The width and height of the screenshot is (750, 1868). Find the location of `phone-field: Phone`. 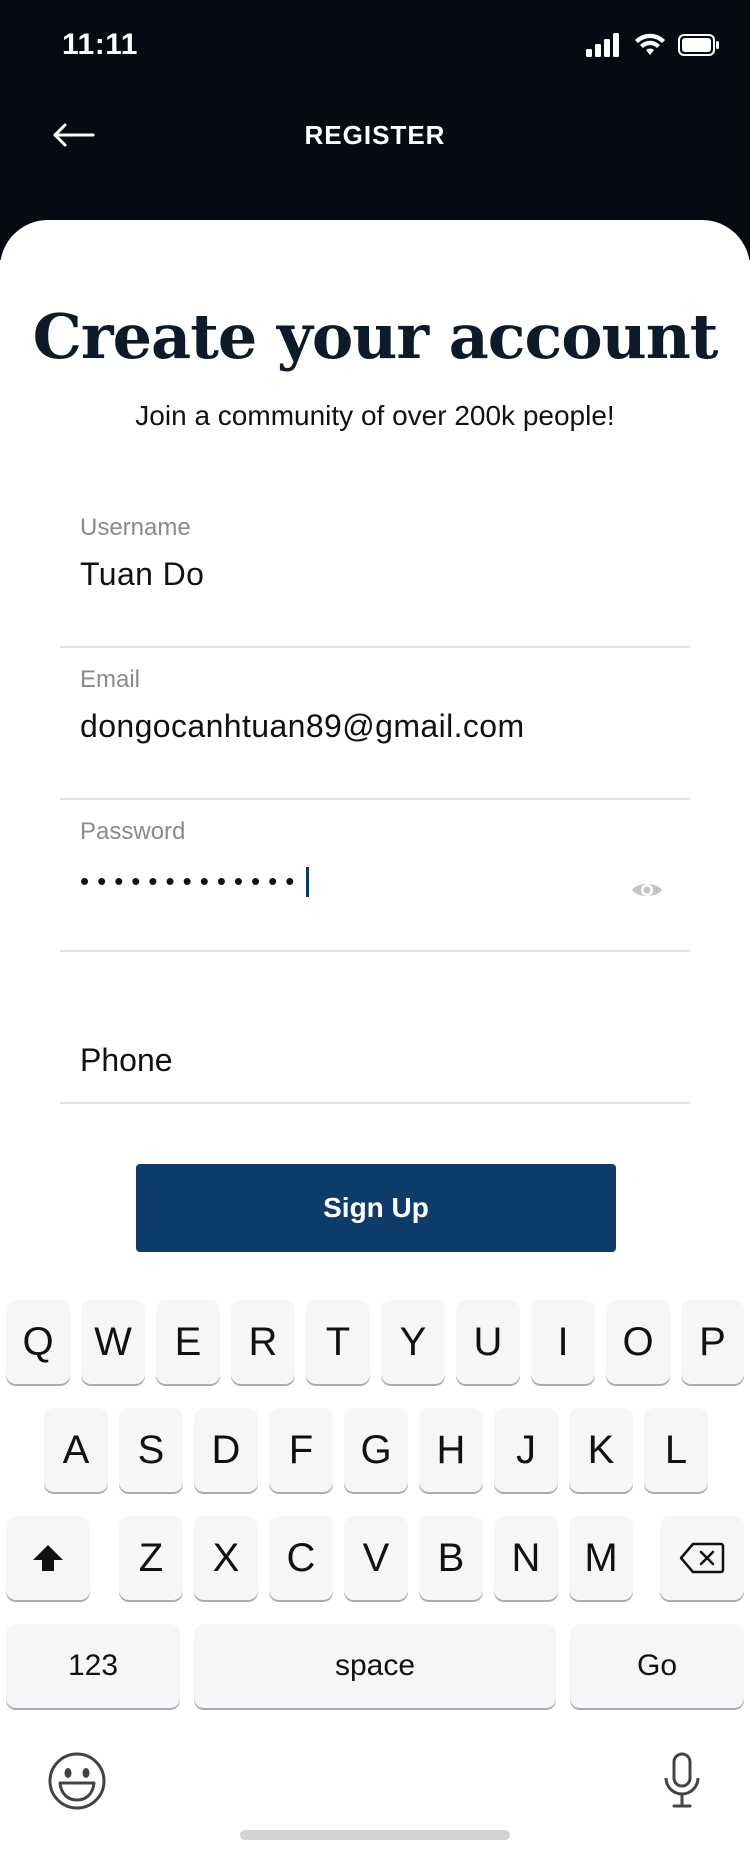

phone-field: Phone is located at coordinates (375, 1028).